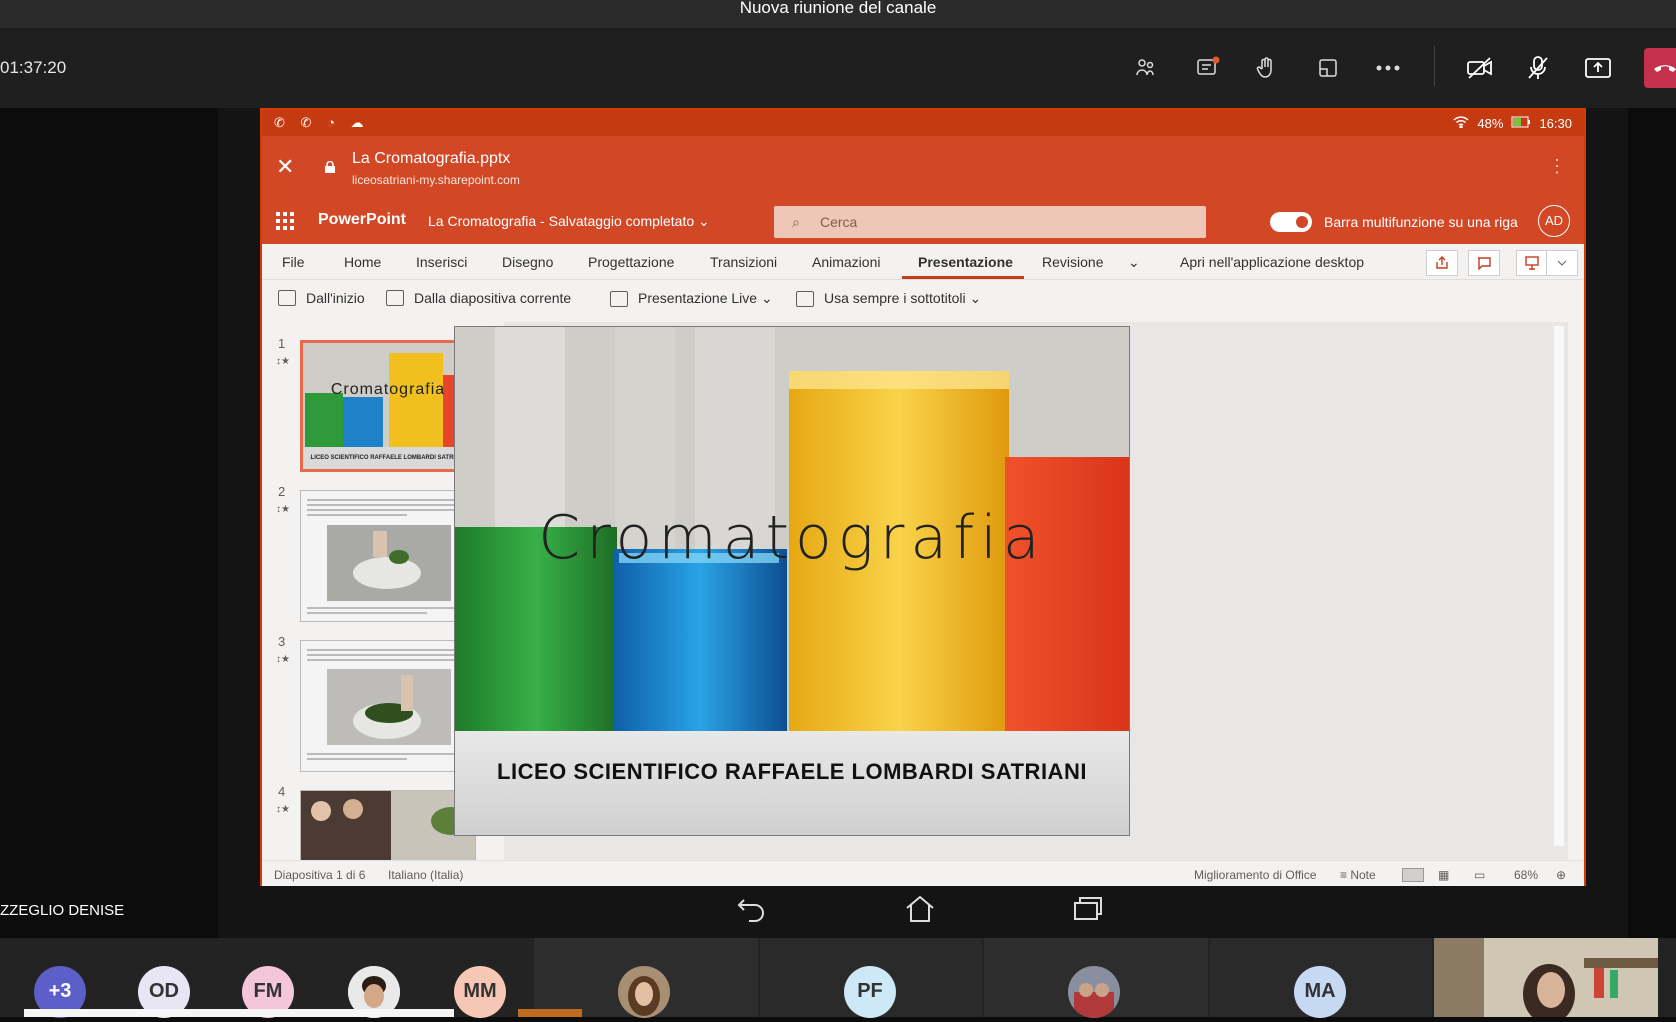  I want to click on tab-transizioni: Transizioni, so click(743, 262).